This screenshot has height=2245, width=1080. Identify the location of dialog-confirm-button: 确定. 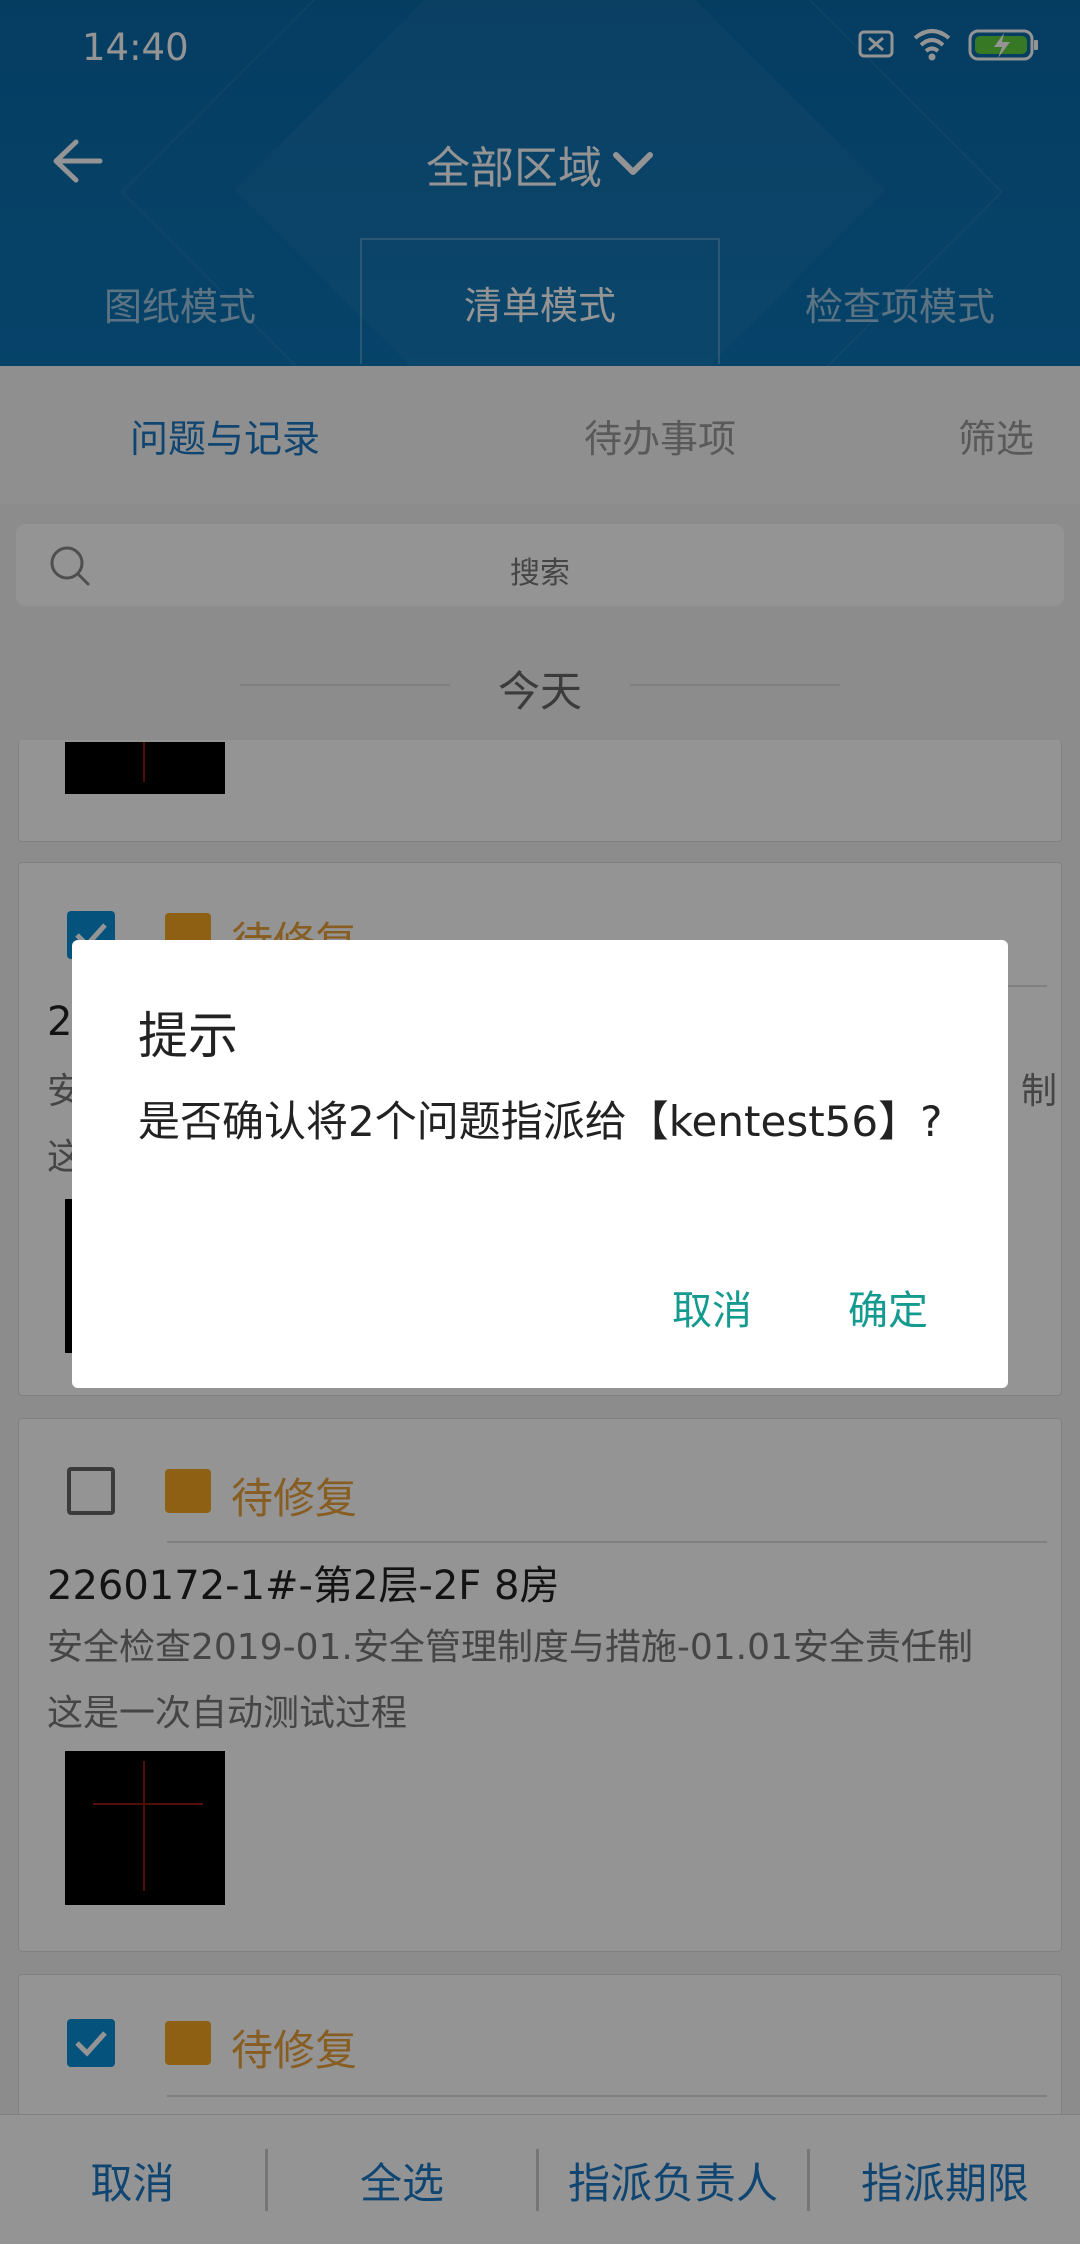
(888, 1307).